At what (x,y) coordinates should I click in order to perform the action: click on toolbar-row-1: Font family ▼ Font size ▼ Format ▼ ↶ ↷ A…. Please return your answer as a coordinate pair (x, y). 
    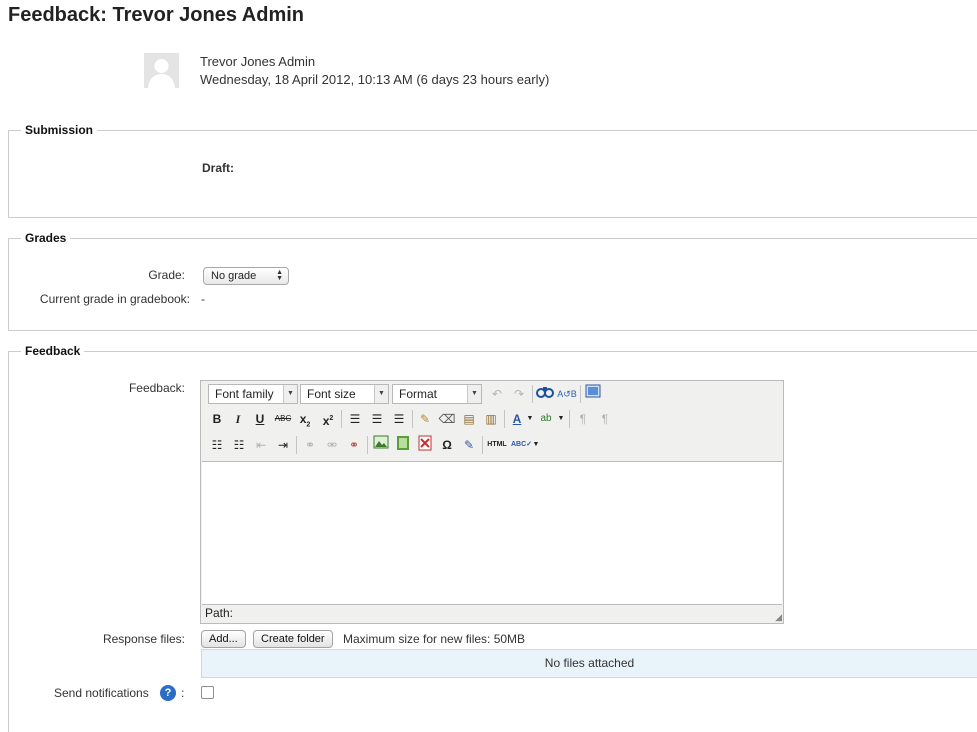
    Looking at the image, I should click on (493, 395).